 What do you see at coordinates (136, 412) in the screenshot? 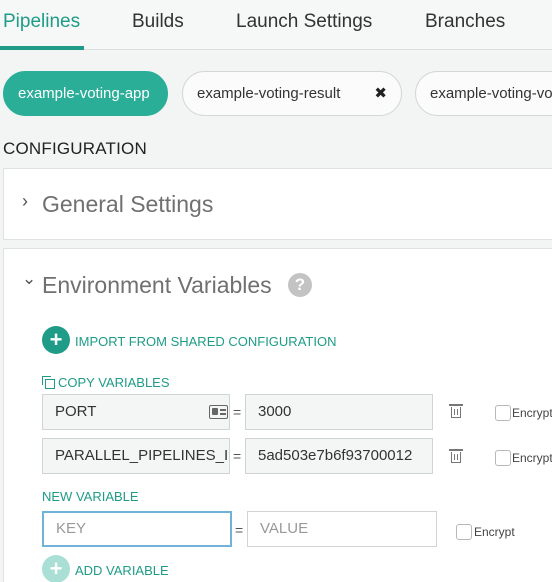
I see `env-key-field: PORT` at bounding box center [136, 412].